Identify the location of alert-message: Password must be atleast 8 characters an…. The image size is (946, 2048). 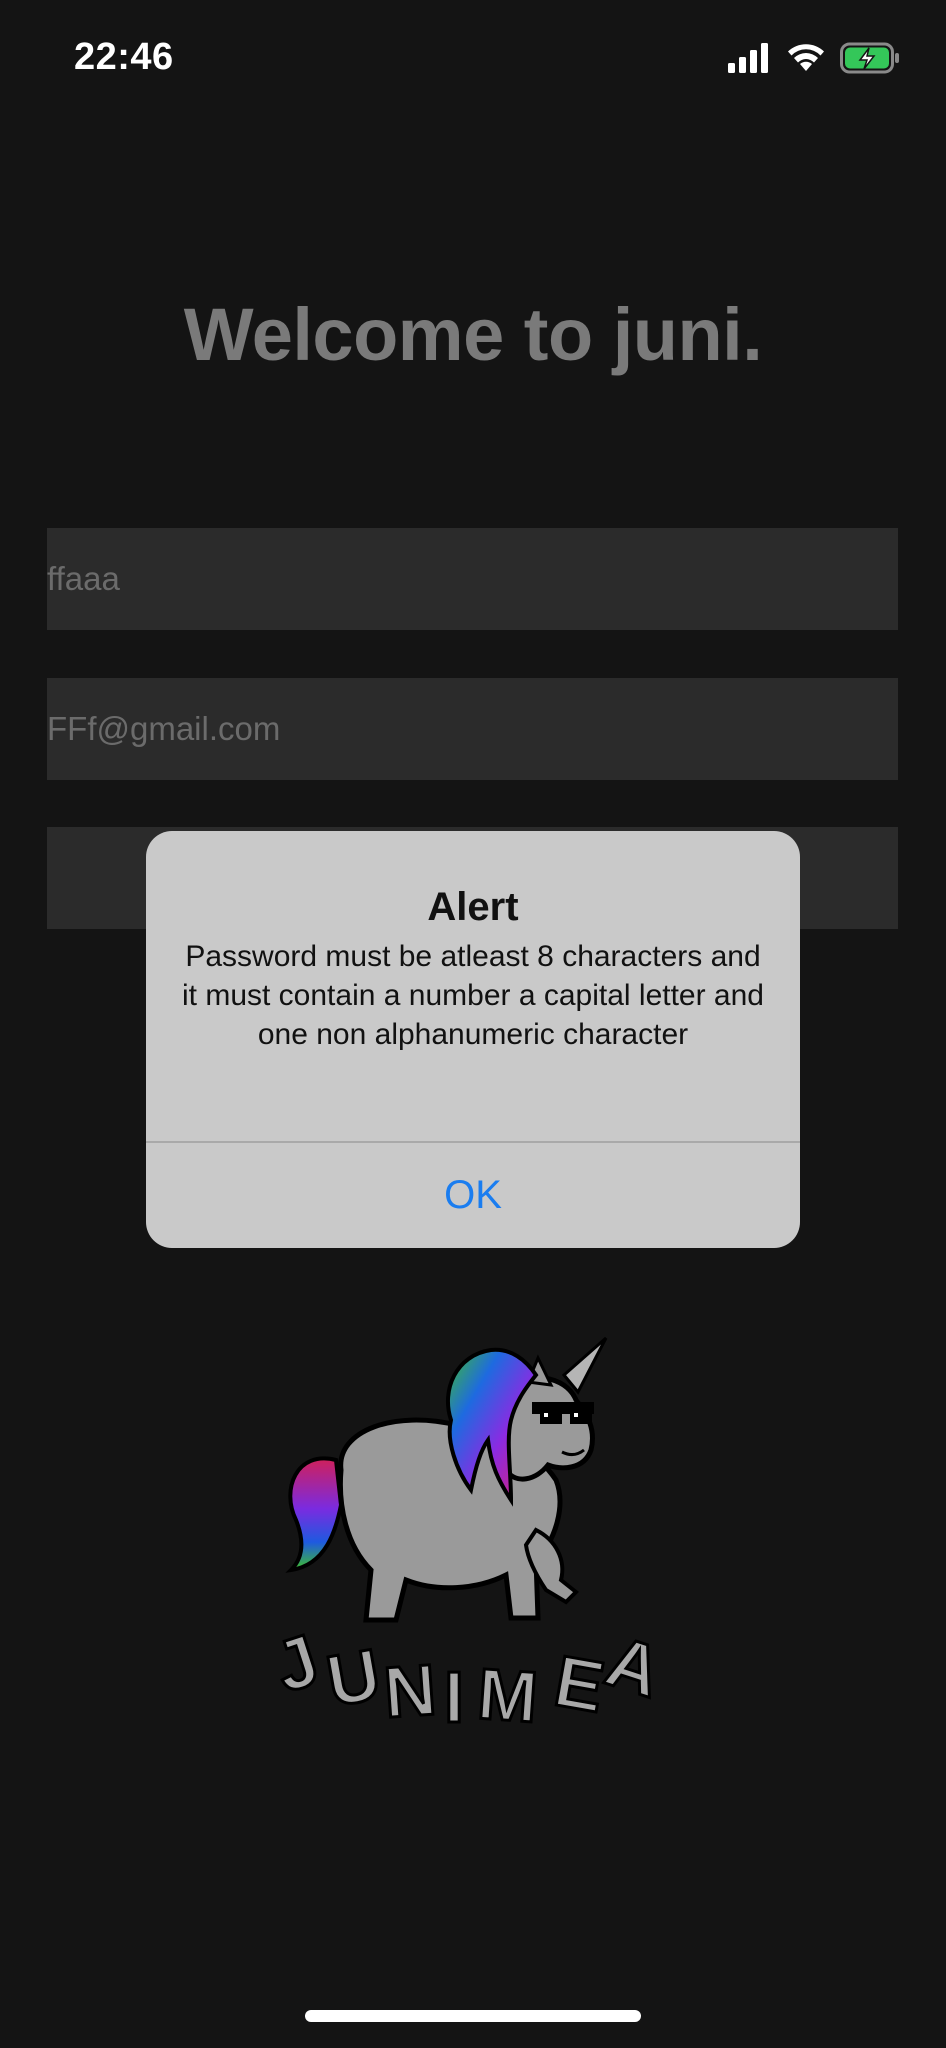
(473, 995).